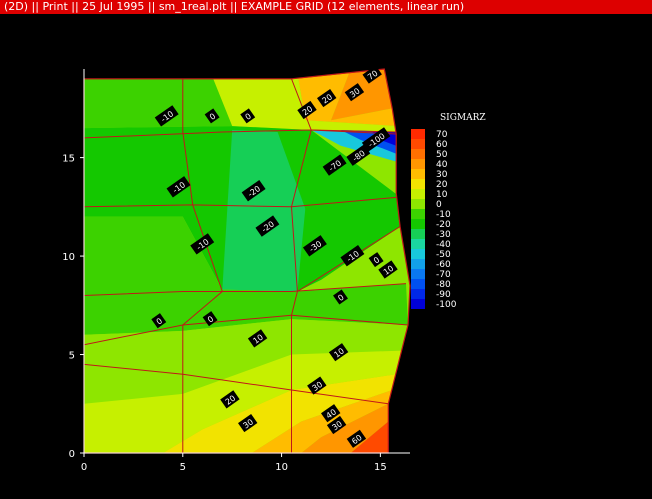  What do you see at coordinates (68, 257) in the screenshot?
I see `y-tick-label-2: 10` at bounding box center [68, 257].